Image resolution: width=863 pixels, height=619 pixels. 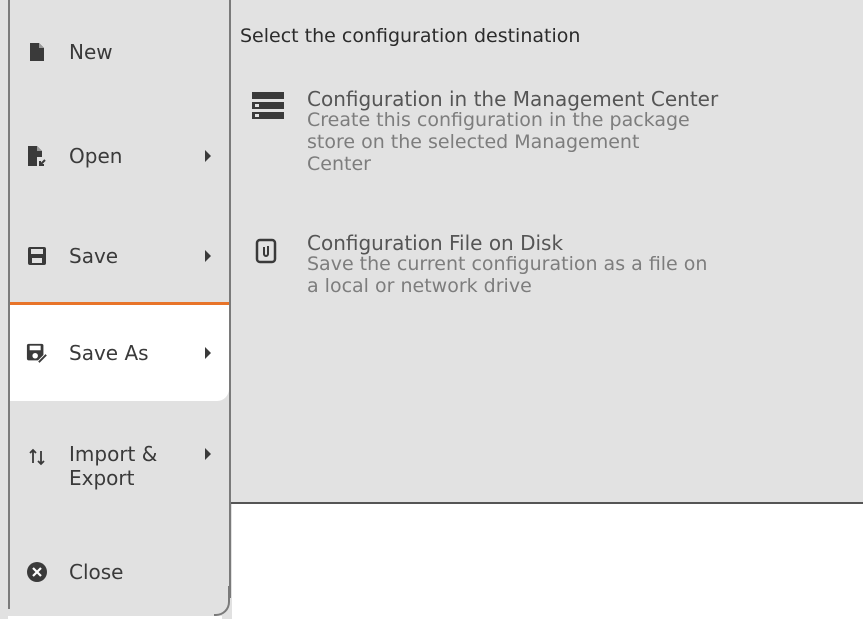 I want to click on option-description-line2: store on the selected Management, so click(x=473, y=142).